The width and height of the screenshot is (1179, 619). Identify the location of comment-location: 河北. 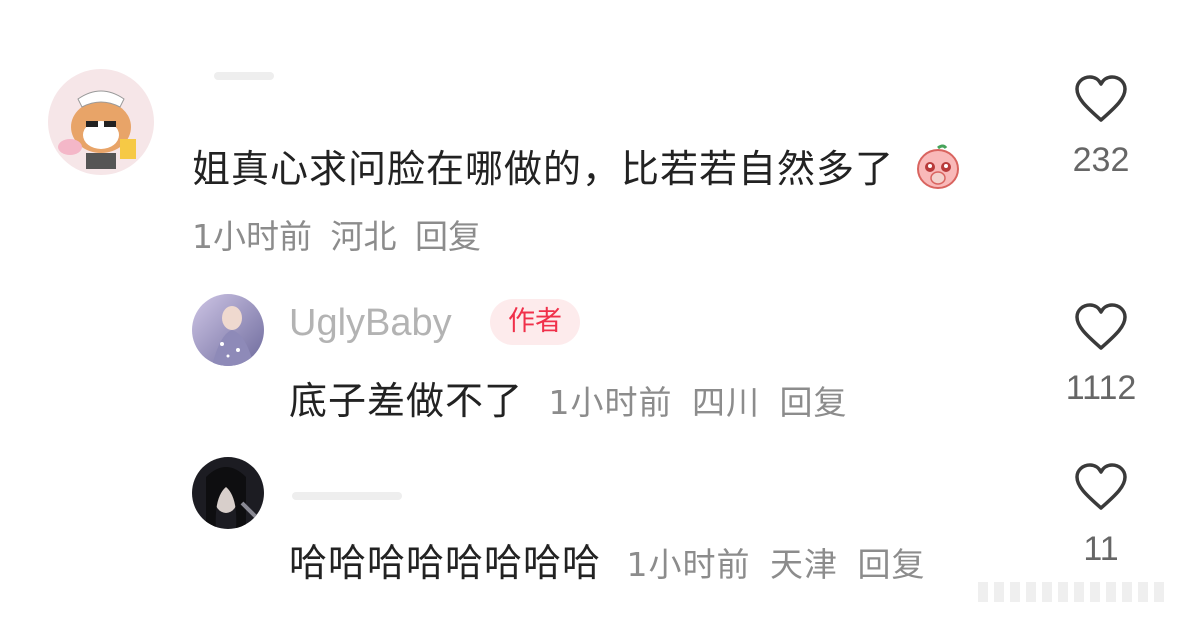
(363, 236).